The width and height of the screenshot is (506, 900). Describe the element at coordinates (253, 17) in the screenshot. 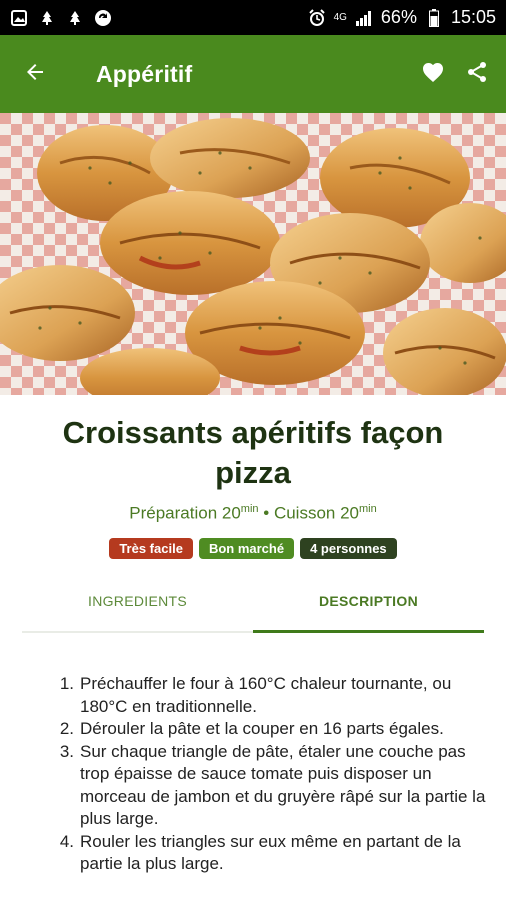

I see `status-bar: 4G 66% 15:05` at that location.